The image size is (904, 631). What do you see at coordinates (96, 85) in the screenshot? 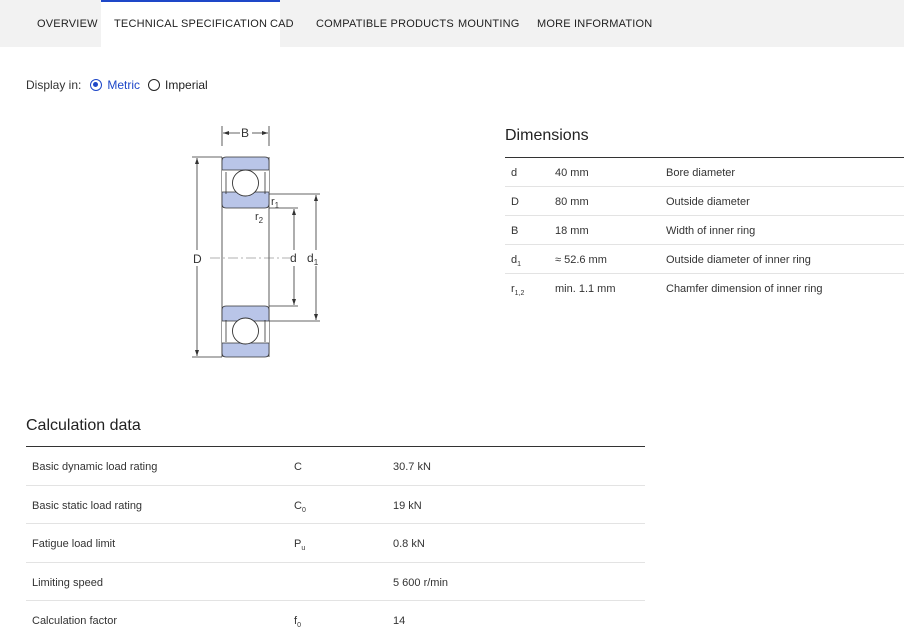
I see `metric-radio` at bounding box center [96, 85].